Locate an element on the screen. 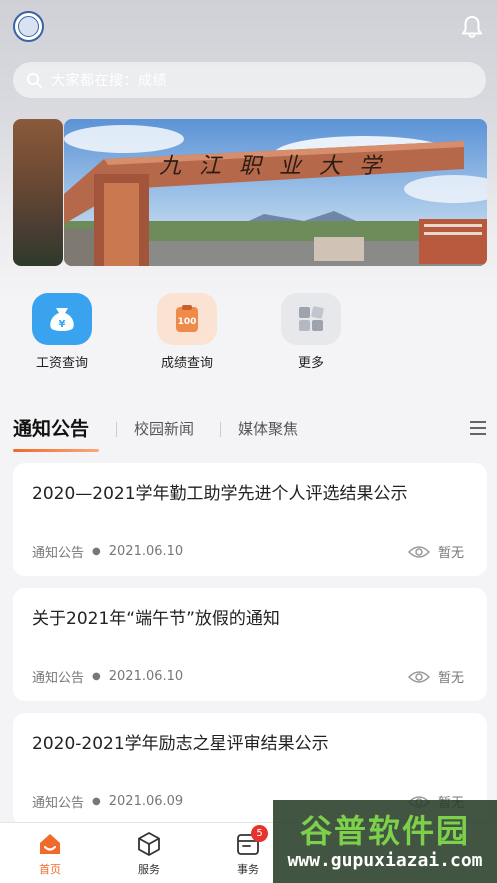 The width and height of the screenshot is (497, 883). campus-banner: 九江职业大学 is located at coordinates (275, 192).